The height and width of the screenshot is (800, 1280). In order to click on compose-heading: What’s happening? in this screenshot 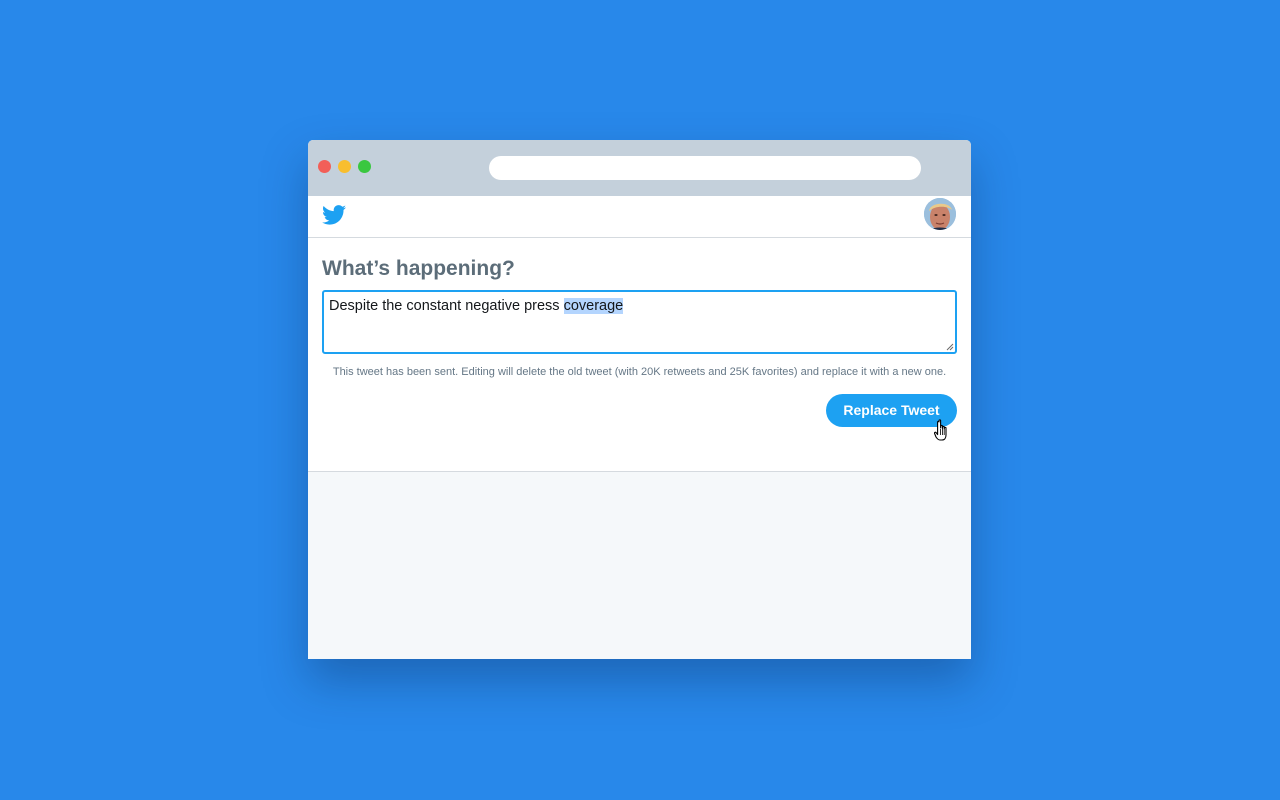, I will do `click(418, 268)`.